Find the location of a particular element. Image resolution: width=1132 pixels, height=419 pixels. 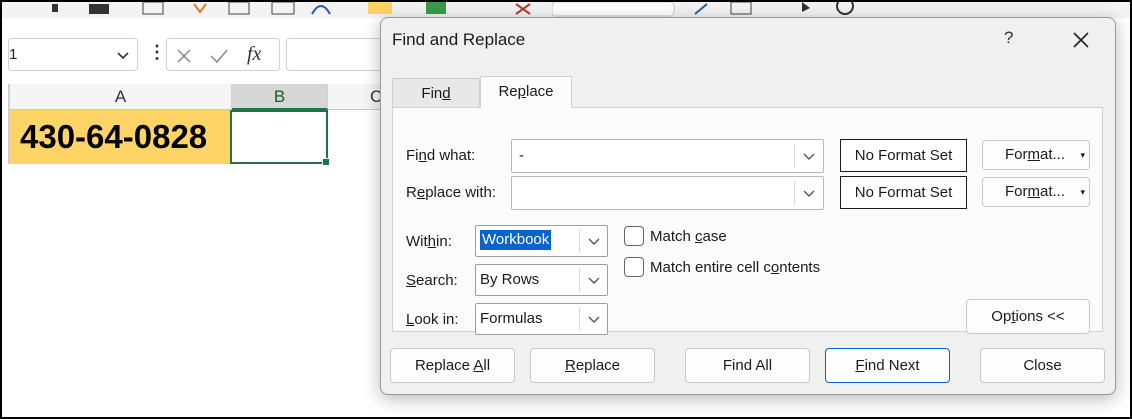

name-box: 1 is located at coordinates (73, 54).